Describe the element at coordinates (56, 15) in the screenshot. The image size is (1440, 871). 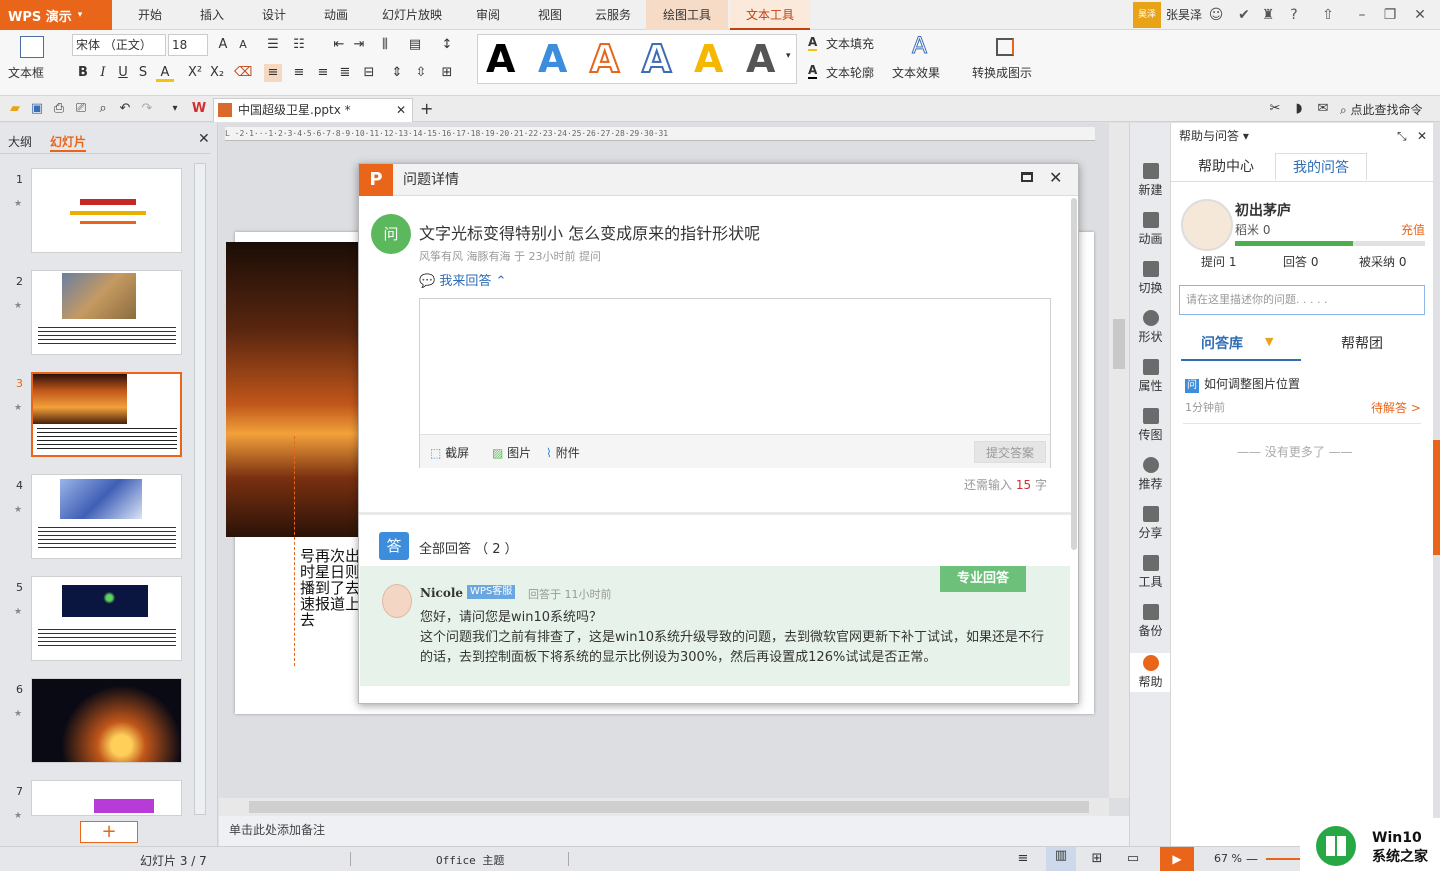
I see `wps-app-menu-button: WPS 演示 ▾` at that location.